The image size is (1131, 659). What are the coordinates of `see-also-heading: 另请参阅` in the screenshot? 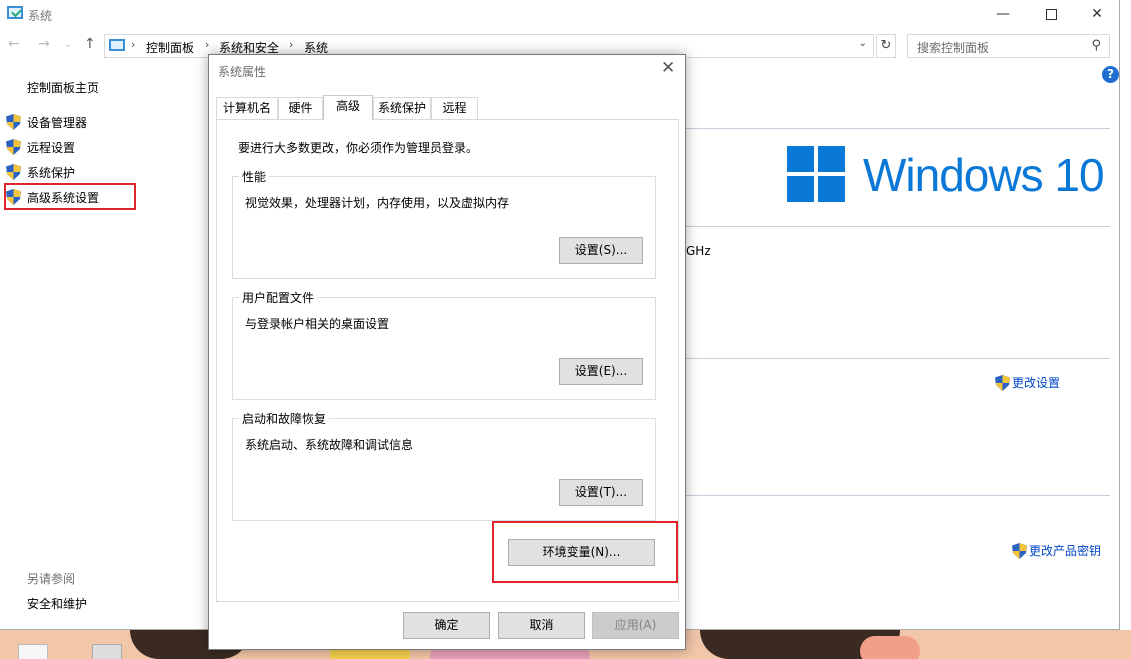 It's located at (51, 579).